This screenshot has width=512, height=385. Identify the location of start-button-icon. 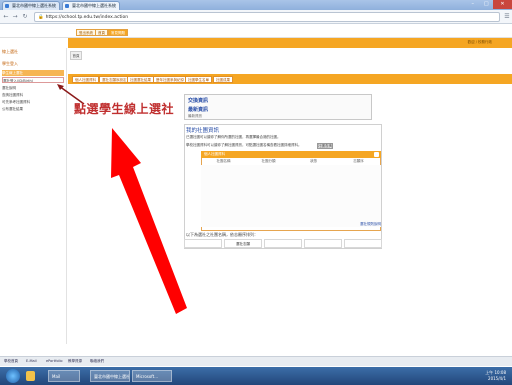
(13, 376).